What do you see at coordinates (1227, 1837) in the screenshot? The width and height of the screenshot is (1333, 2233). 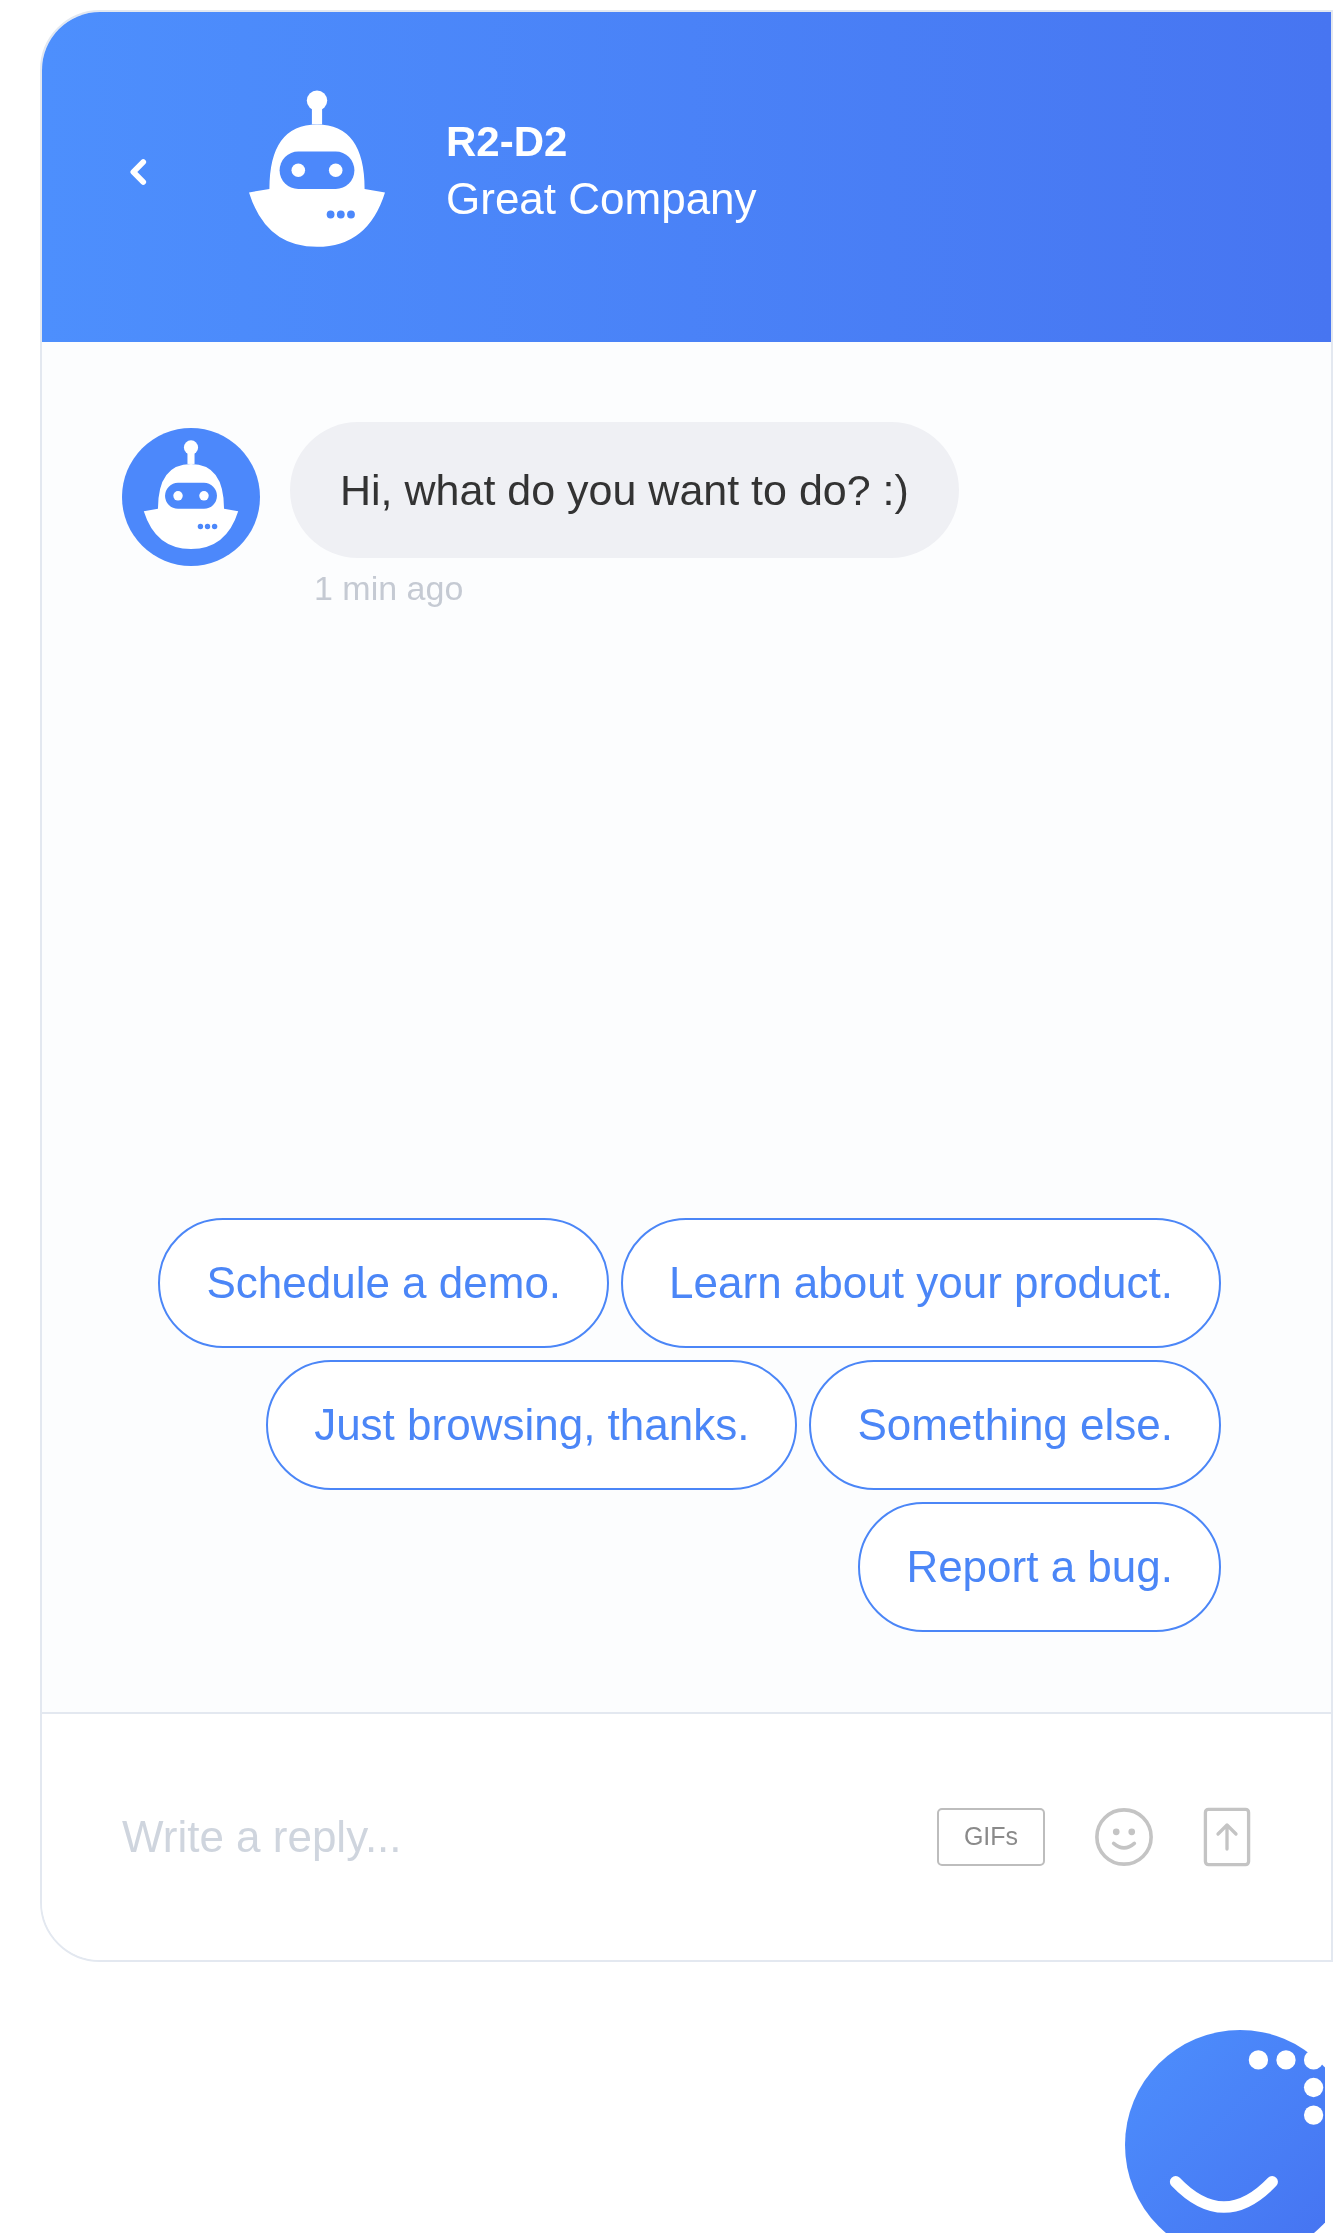 I see `upload-icon` at bounding box center [1227, 1837].